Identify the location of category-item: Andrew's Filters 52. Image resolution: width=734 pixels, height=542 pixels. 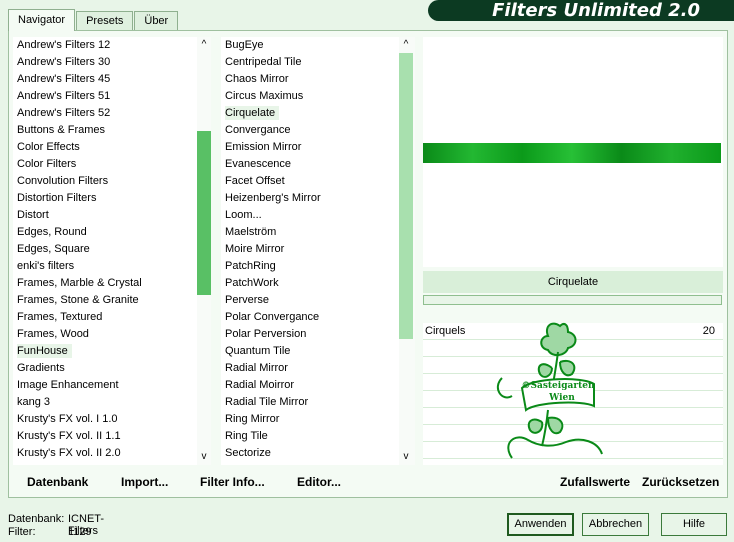
(105, 113).